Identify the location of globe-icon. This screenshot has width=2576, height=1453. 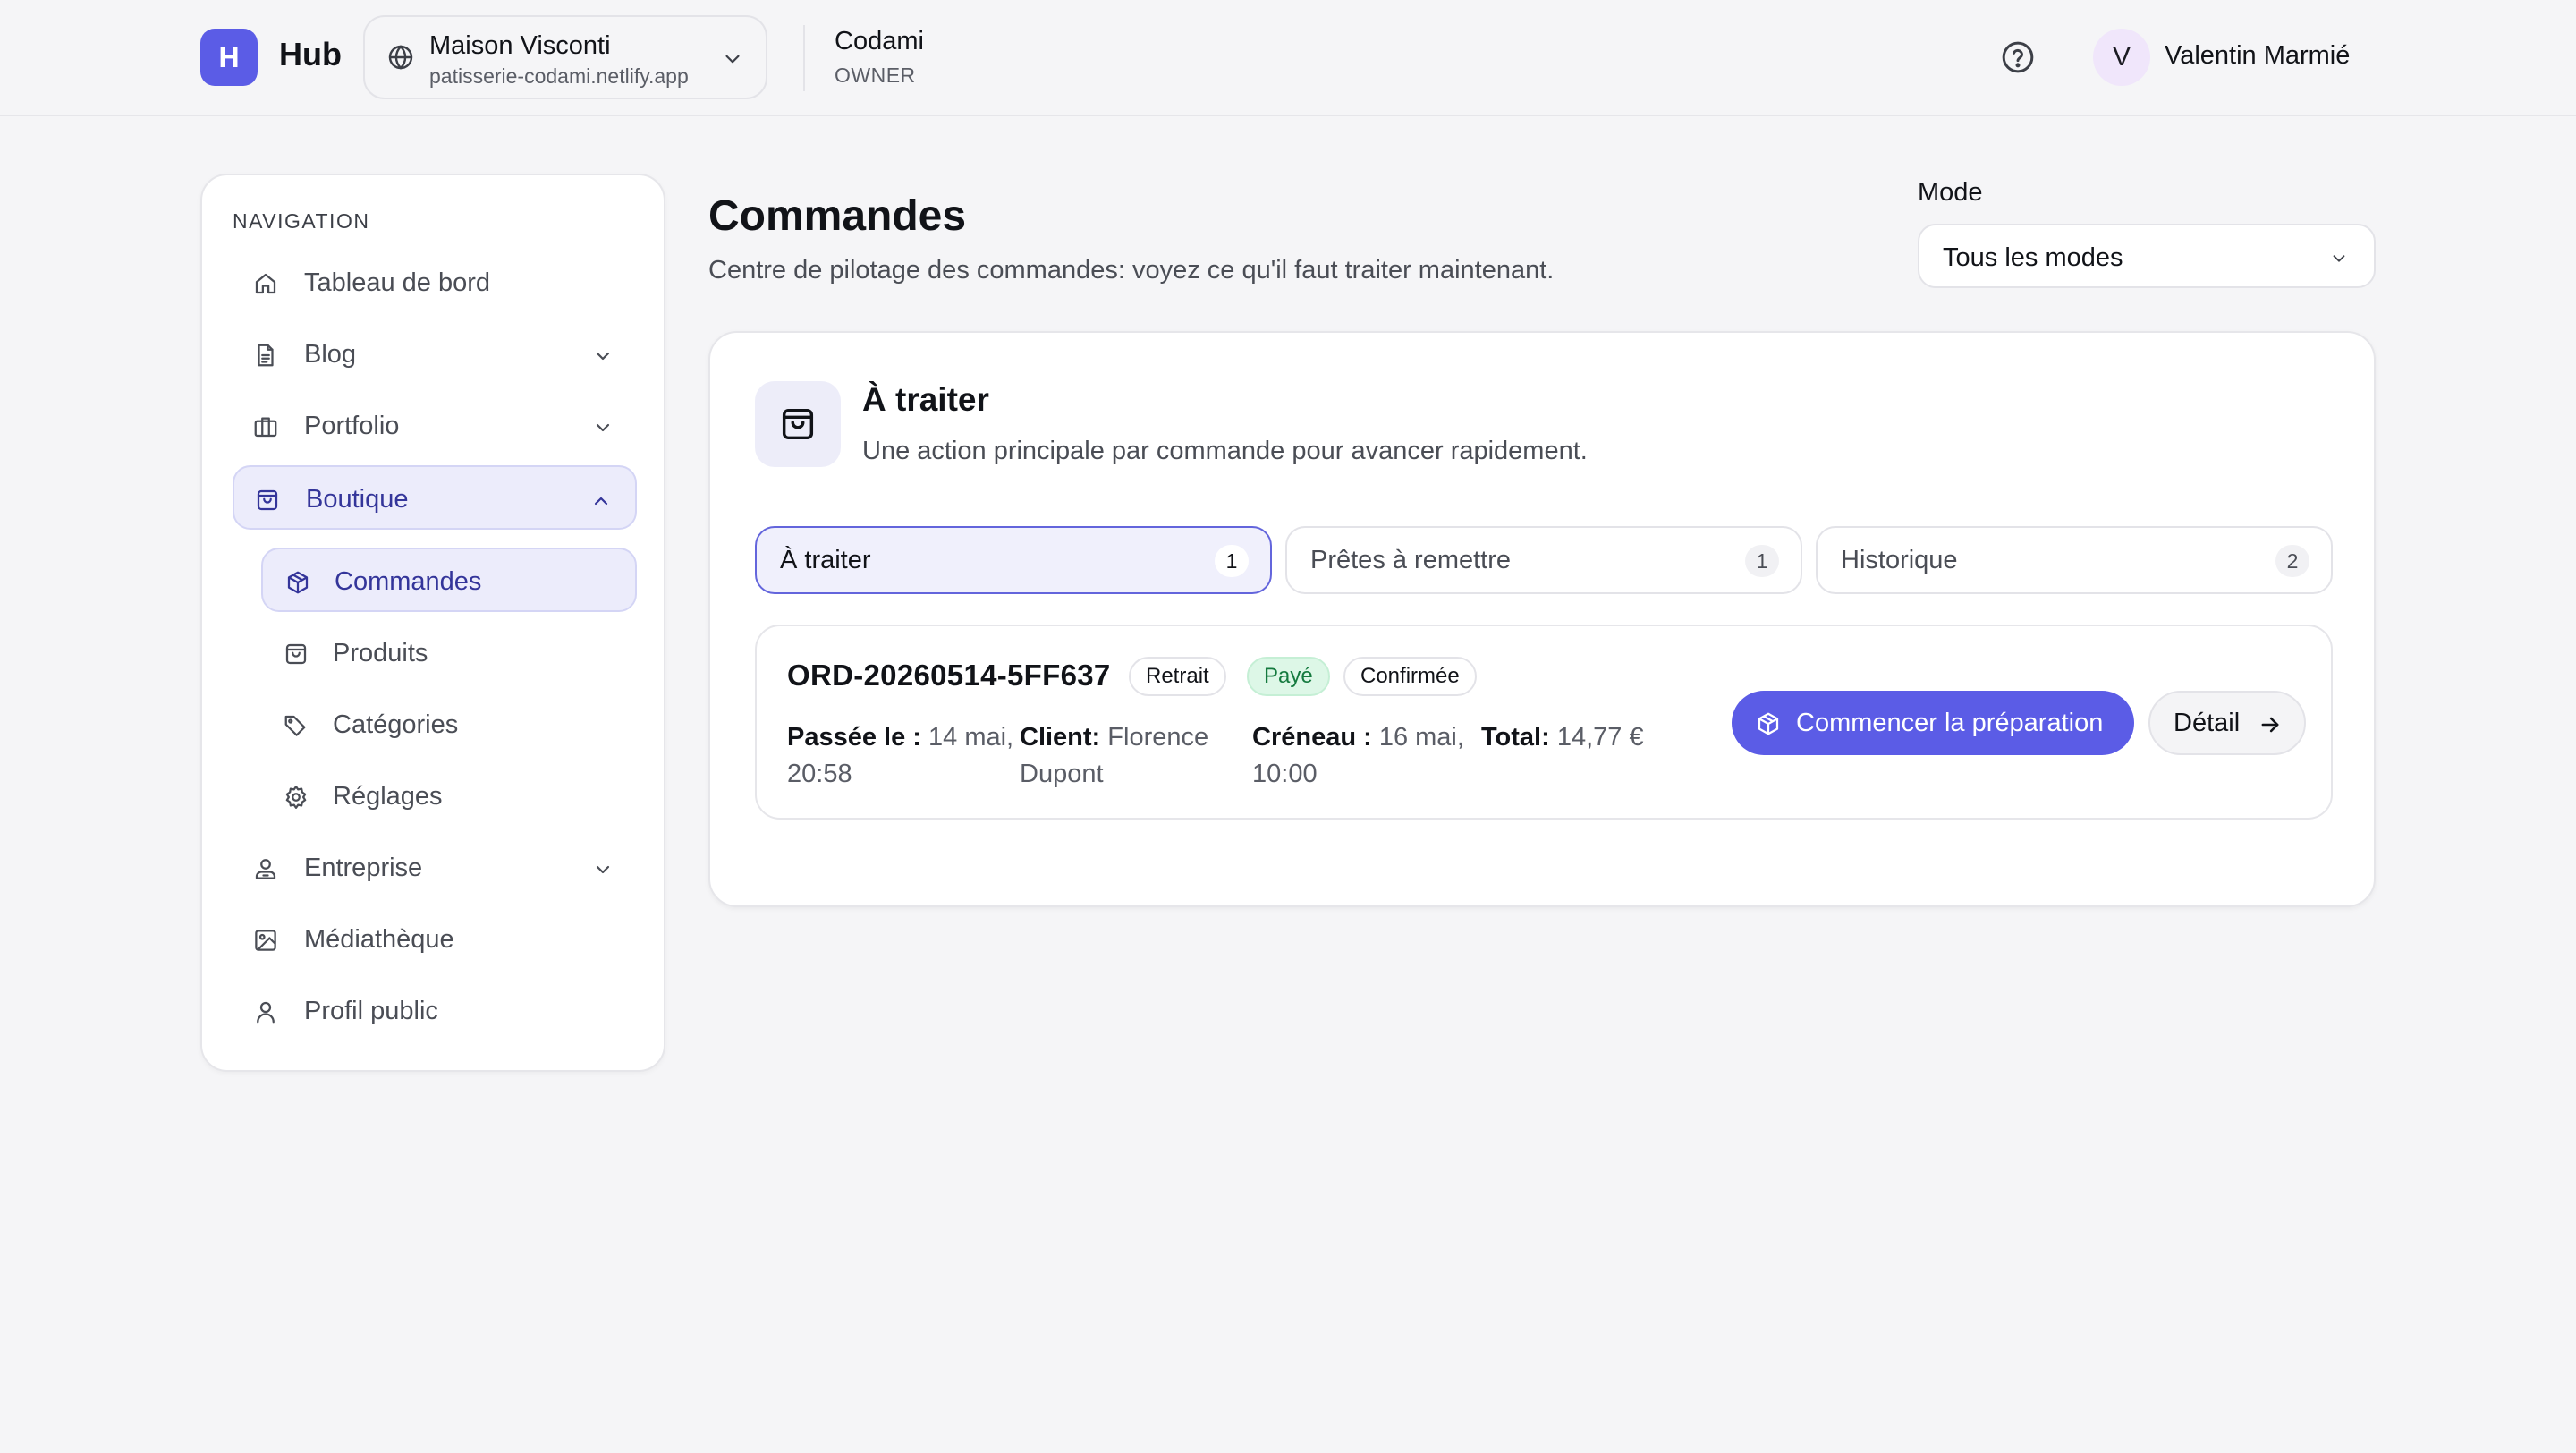
(400, 57).